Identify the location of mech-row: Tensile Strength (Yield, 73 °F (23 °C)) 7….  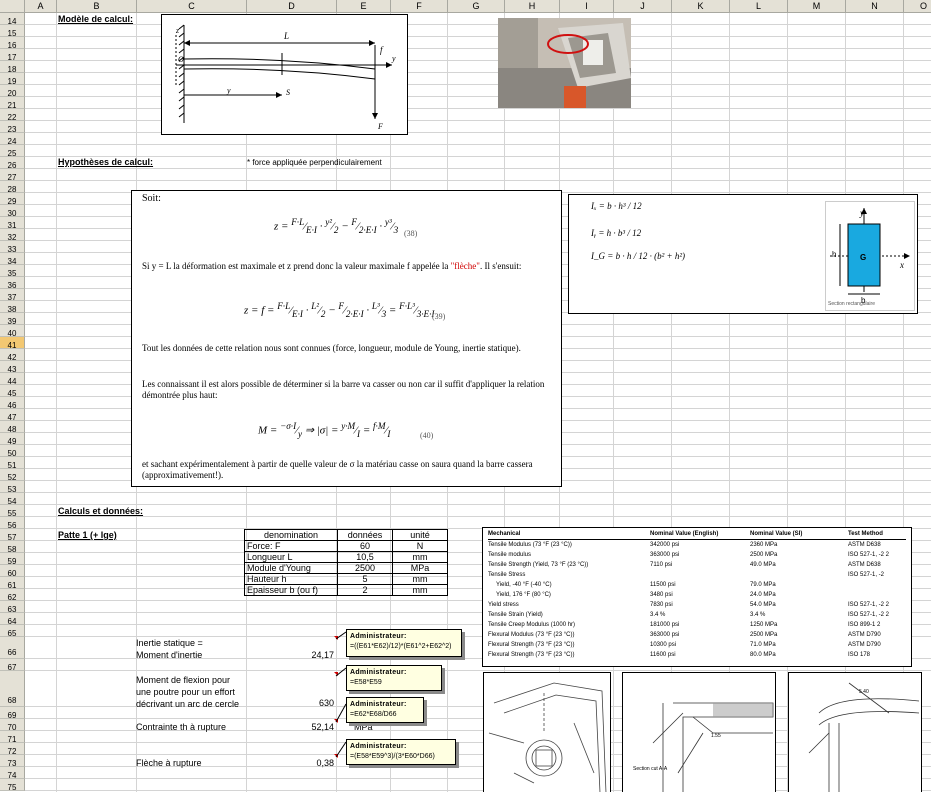
(684, 565).